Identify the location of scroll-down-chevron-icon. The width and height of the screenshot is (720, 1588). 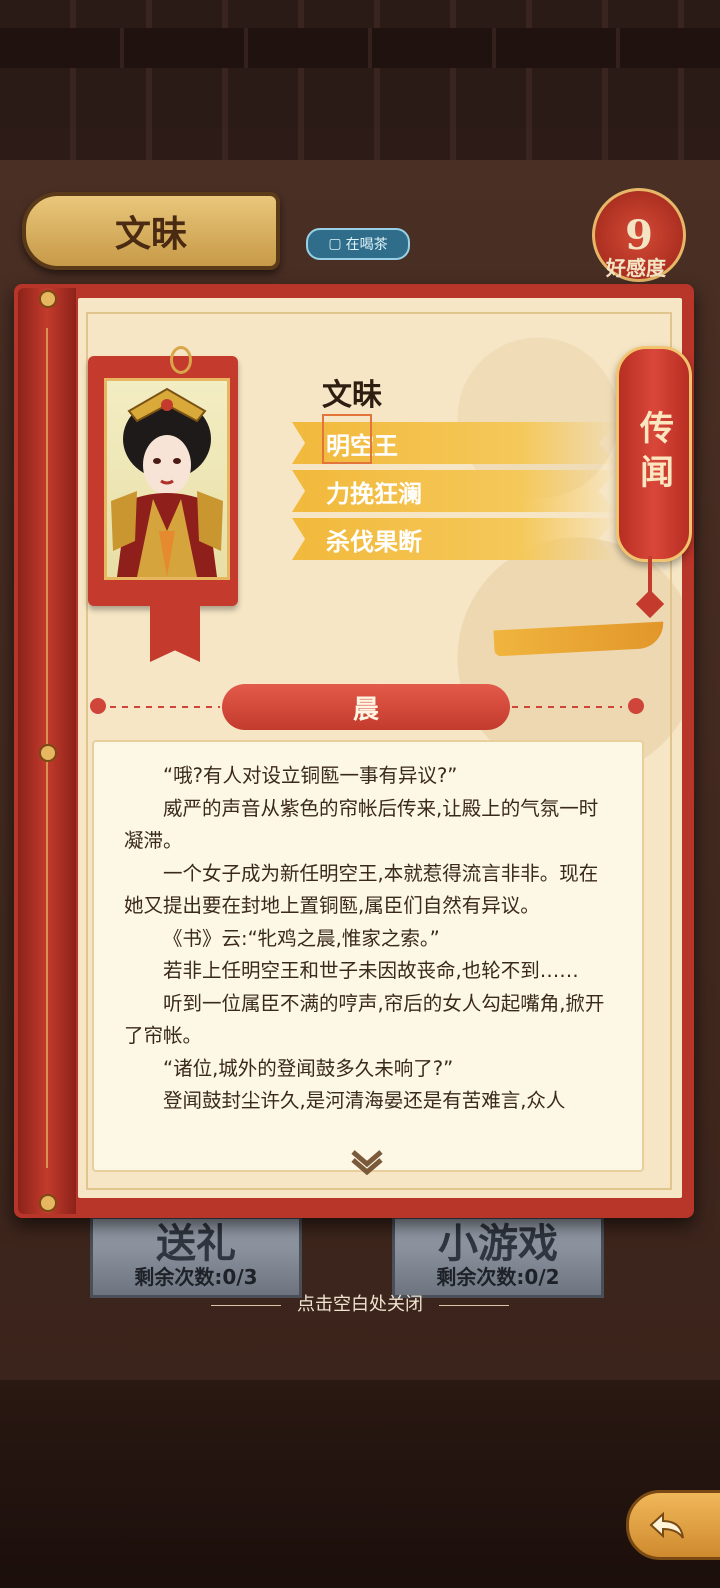
(367, 1162).